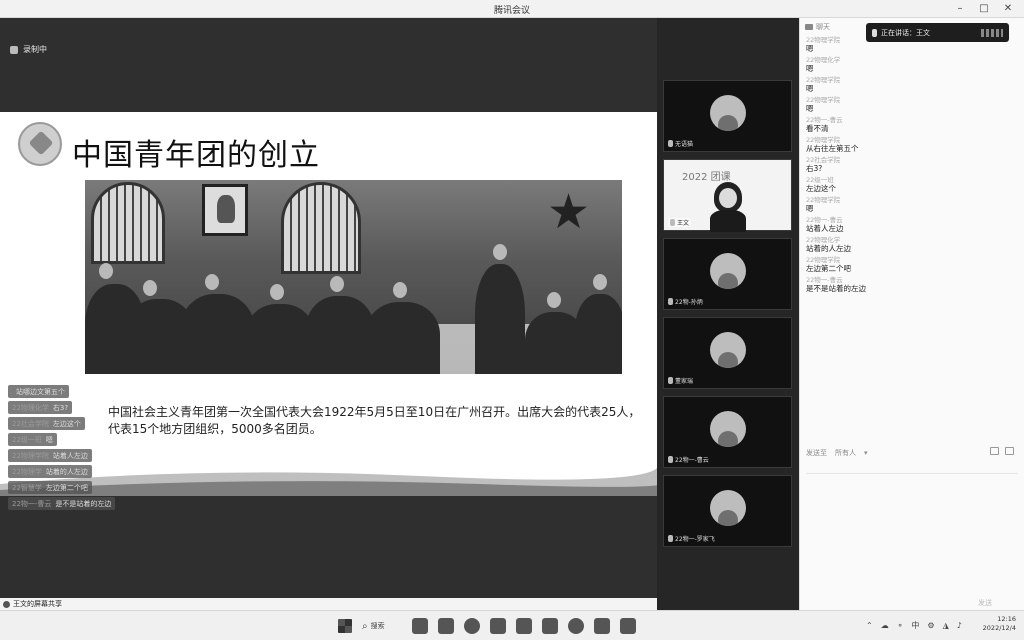  Describe the element at coordinates (959, 625) in the screenshot. I see `volume-icon: ♪` at that location.